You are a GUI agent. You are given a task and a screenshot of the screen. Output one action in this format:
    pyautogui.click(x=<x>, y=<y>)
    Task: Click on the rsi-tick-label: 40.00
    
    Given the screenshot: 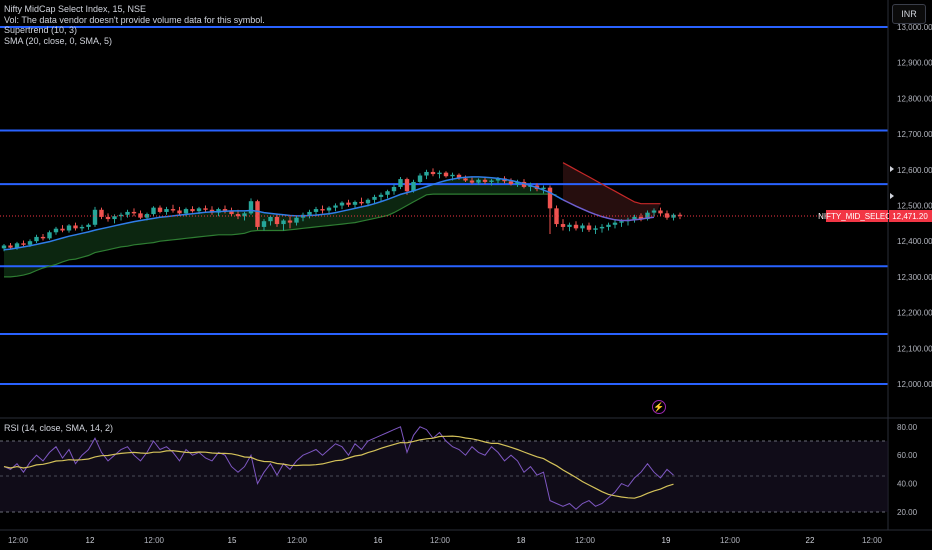 What is the action you would take?
    pyautogui.click(x=907, y=484)
    